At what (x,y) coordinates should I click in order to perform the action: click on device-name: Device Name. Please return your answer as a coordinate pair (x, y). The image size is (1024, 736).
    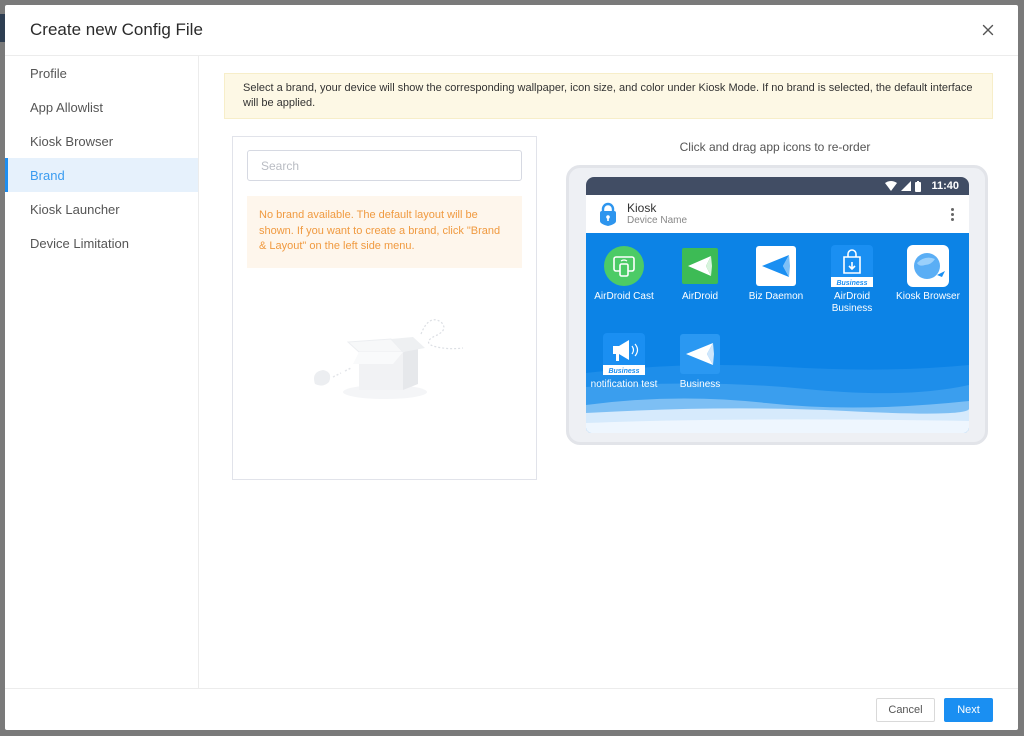
    Looking at the image, I should click on (657, 220).